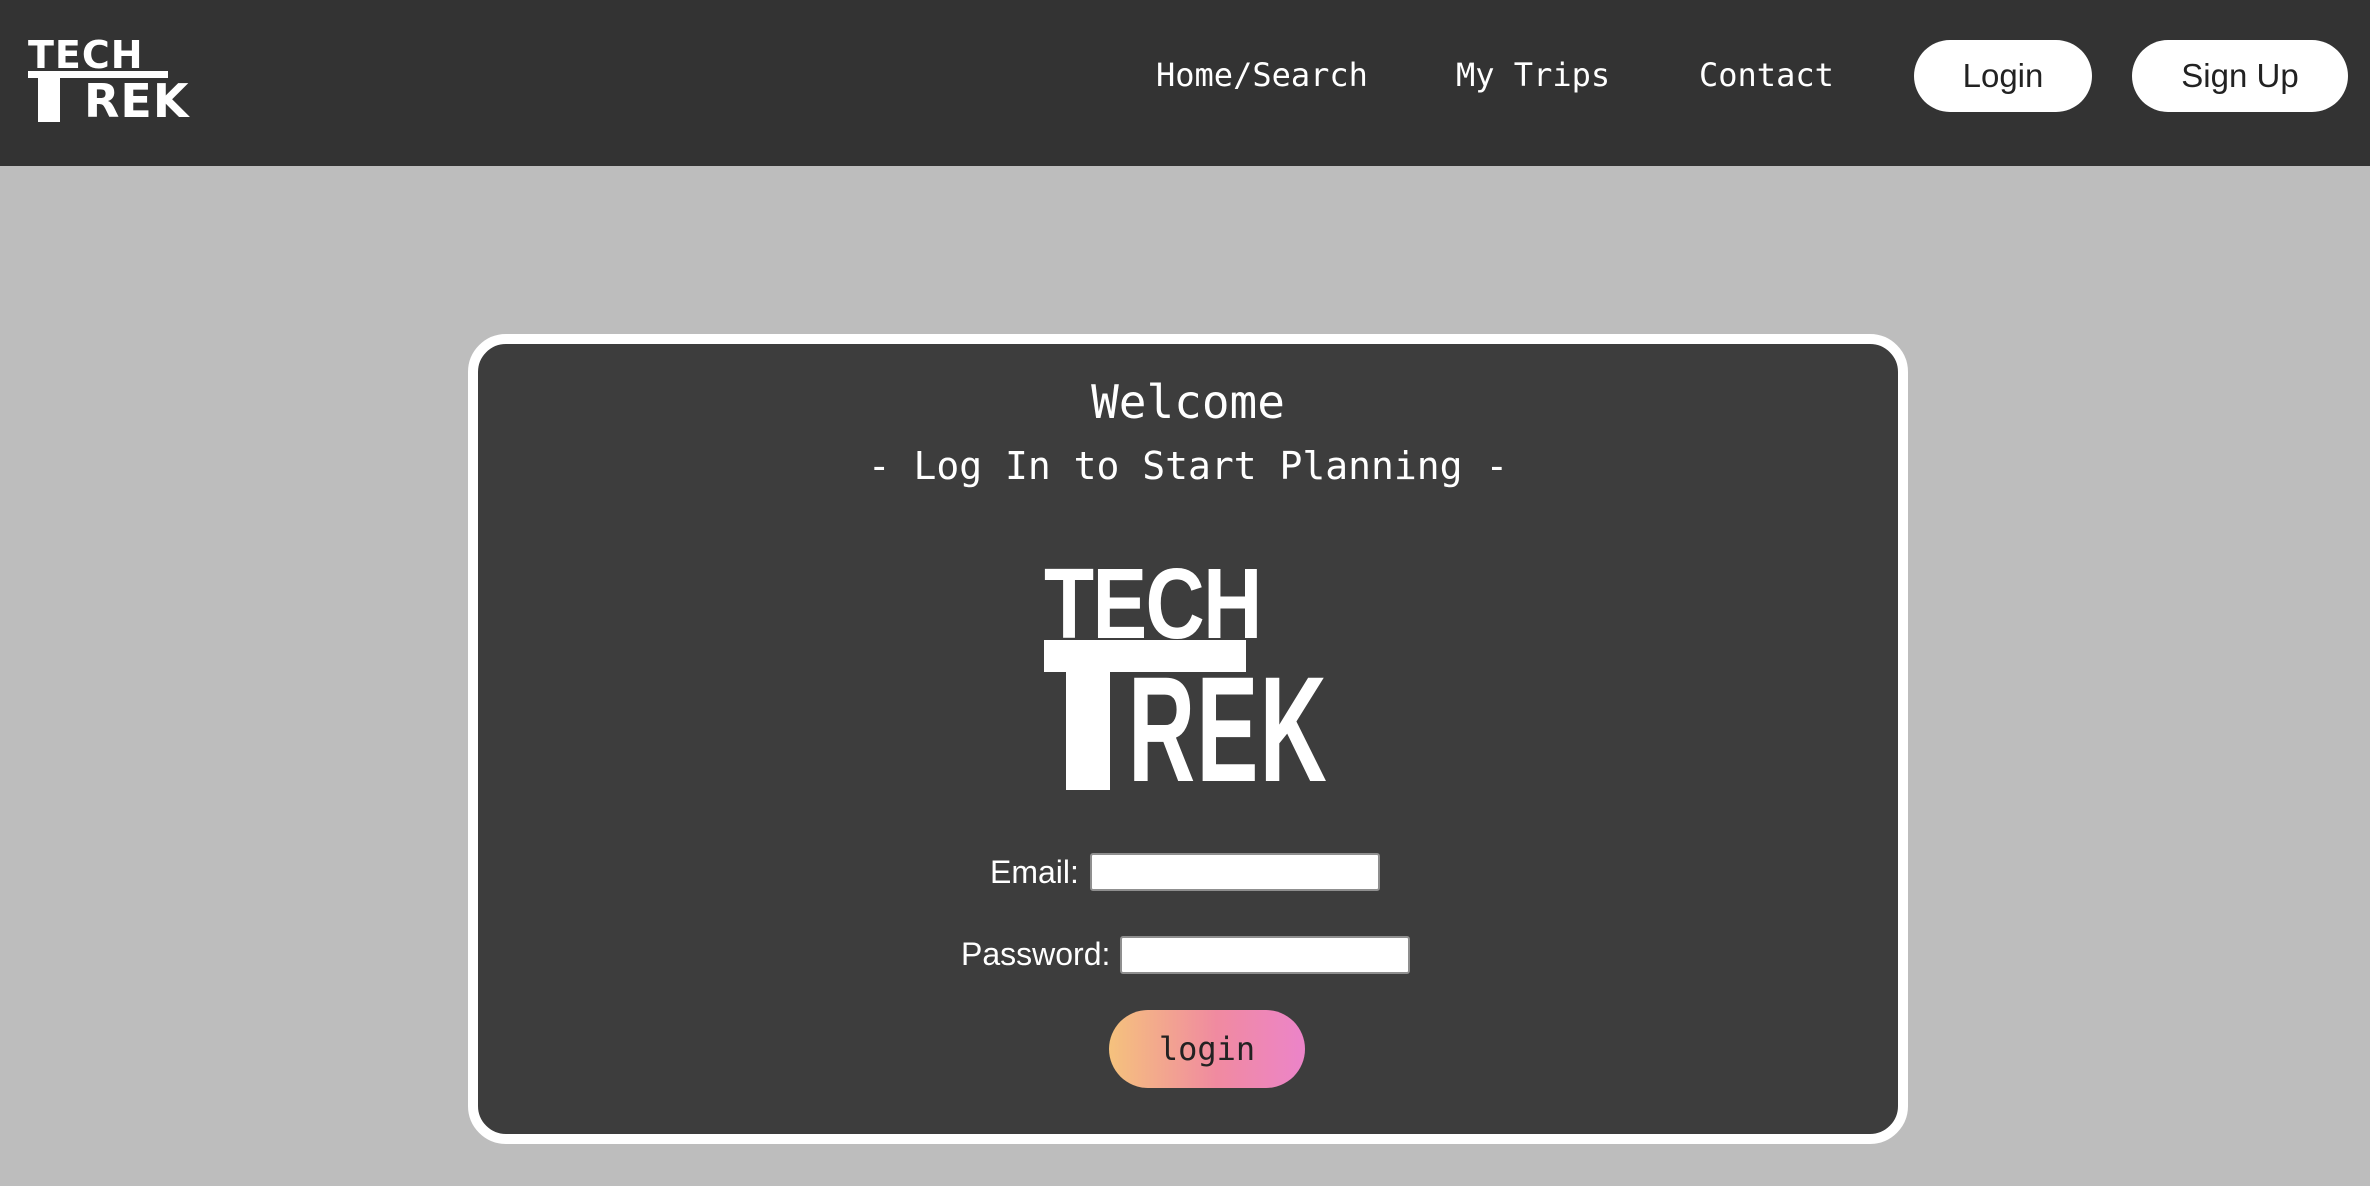  Describe the element at coordinates (1088, 729) in the screenshot. I see `card-logo-t-stem` at that location.